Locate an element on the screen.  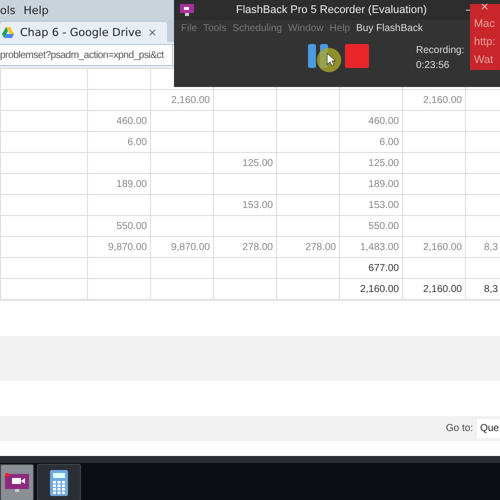
drive-icon is located at coordinates (8, 32).